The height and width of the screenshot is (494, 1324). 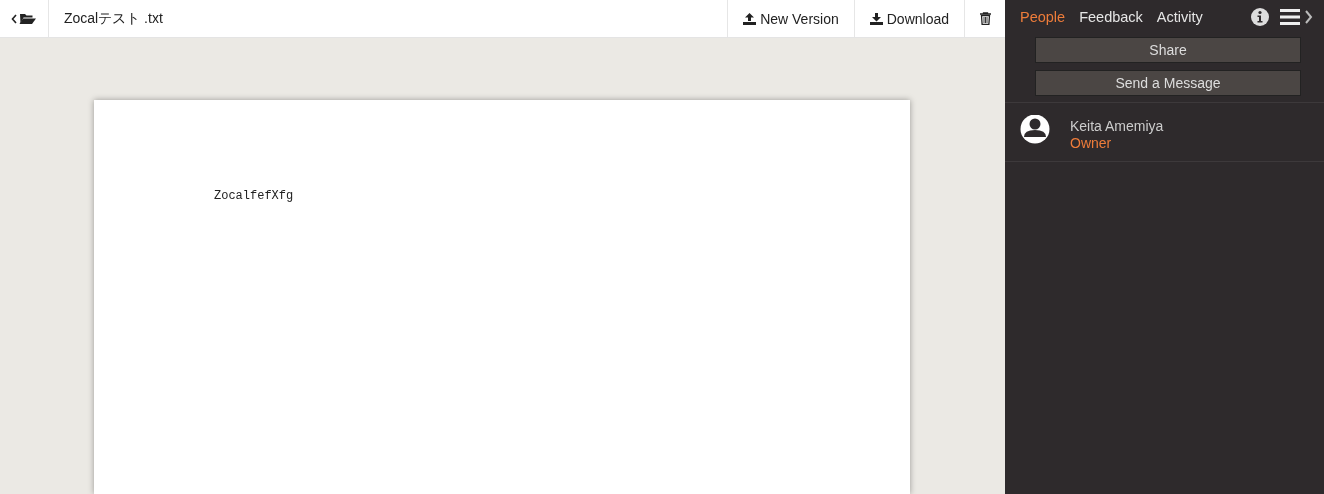 What do you see at coordinates (113, 18) in the screenshot?
I see `file-name: Zocalテスト .txt` at bounding box center [113, 18].